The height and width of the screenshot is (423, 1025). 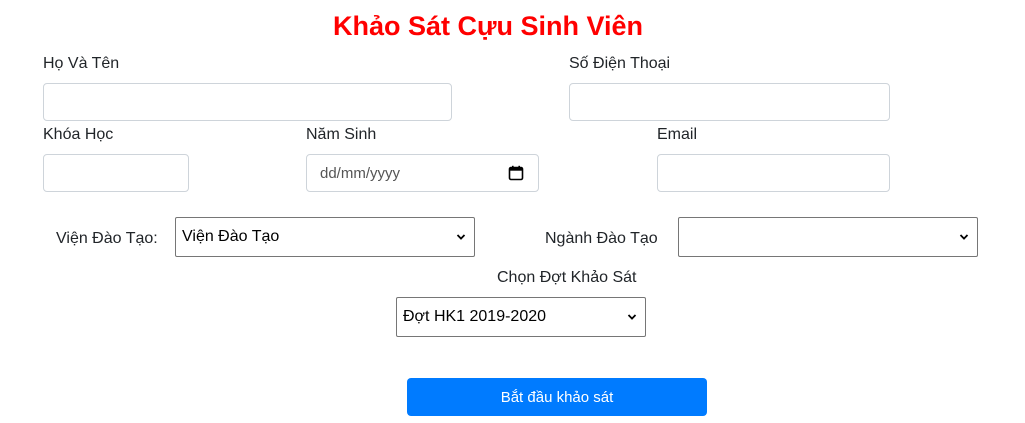 What do you see at coordinates (325, 237) in the screenshot?
I see `vien-dao-tao-select: Viện Đào Tạo` at bounding box center [325, 237].